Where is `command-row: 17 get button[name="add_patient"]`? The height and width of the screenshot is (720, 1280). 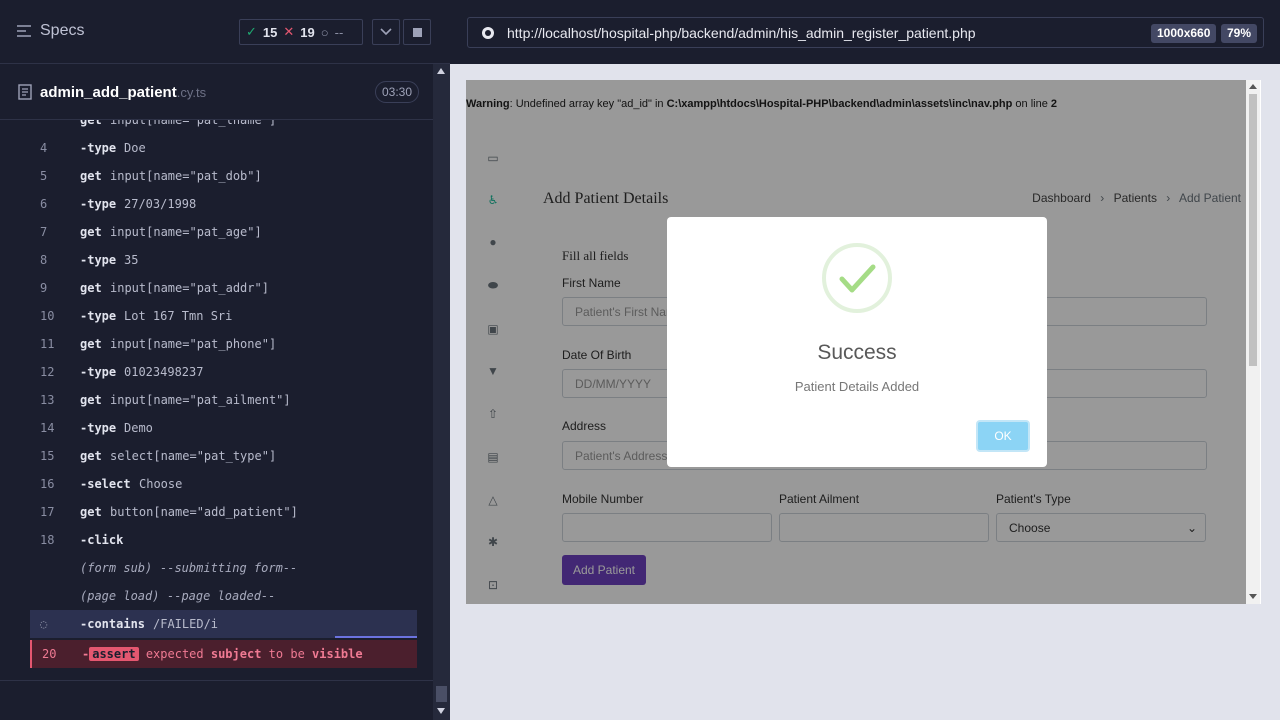
command-row: 17 get button[name="add_patient"] is located at coordinates (223, 512).